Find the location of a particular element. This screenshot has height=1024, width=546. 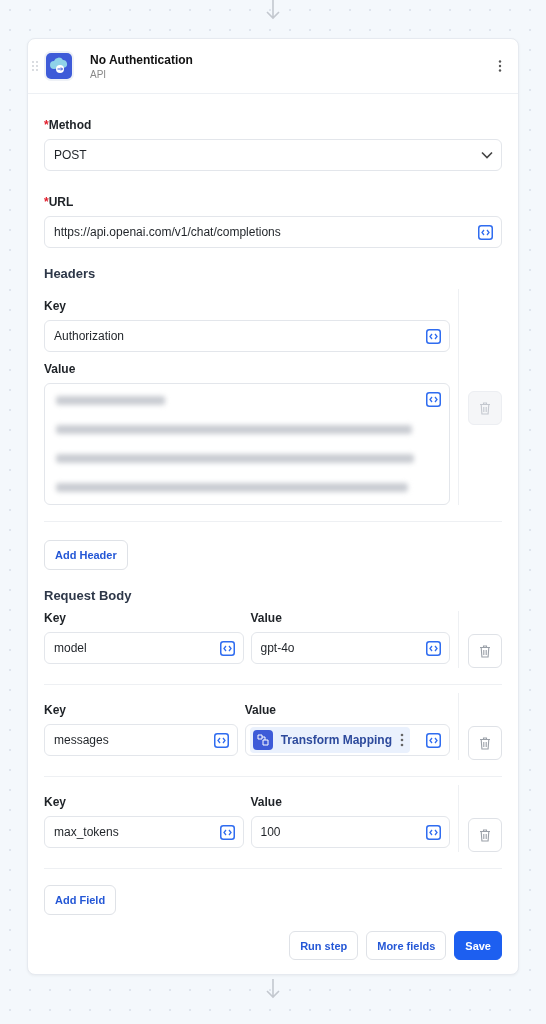

key-field: max_tokens is located at coordinates (144, 832).